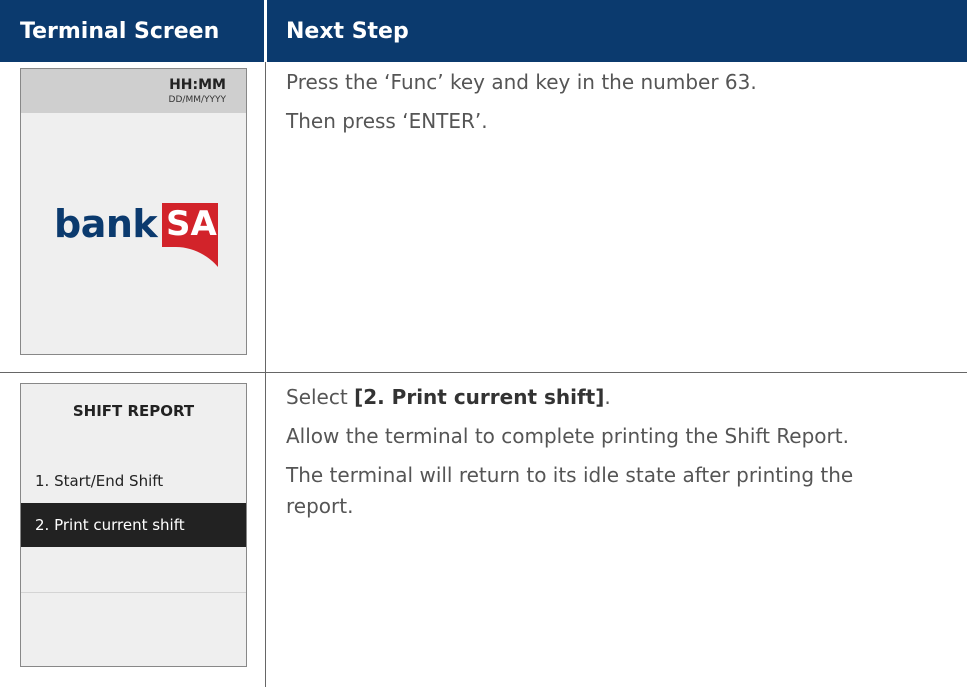  Describe the element at coordinates (191, 224) in the screenshot. I see `logo-word-sa: SA` at that location.